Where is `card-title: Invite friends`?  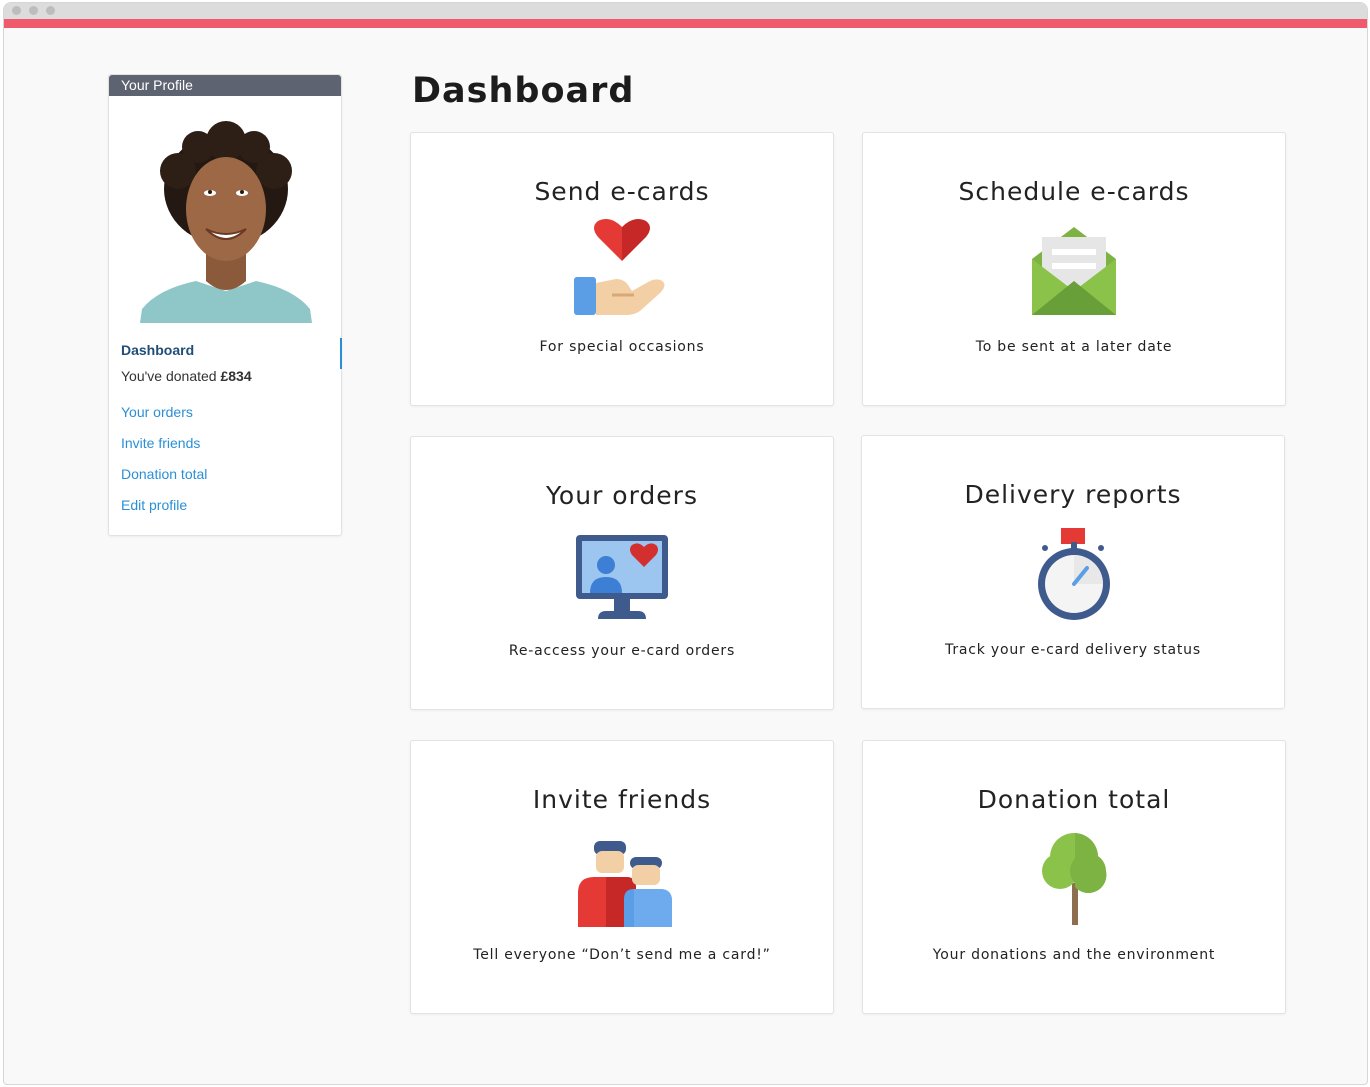
card-title: Invite friends is located at coordinates (622, 799).